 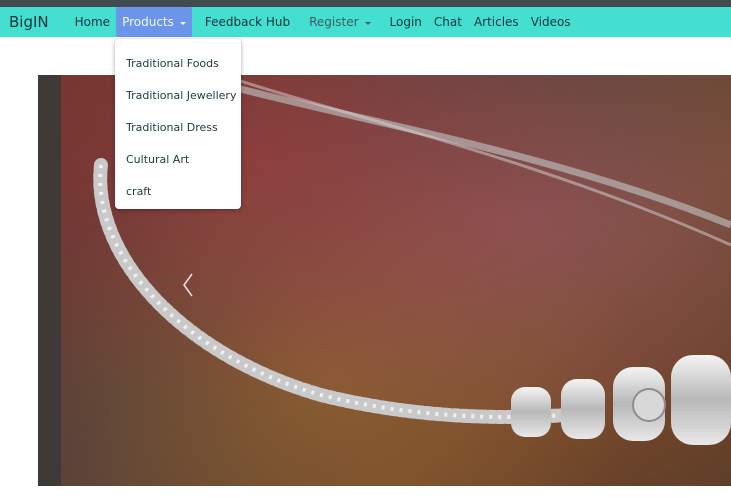 I want to click on menu-item-cultural-art: Cultural Art, so click(x=178, y=159).